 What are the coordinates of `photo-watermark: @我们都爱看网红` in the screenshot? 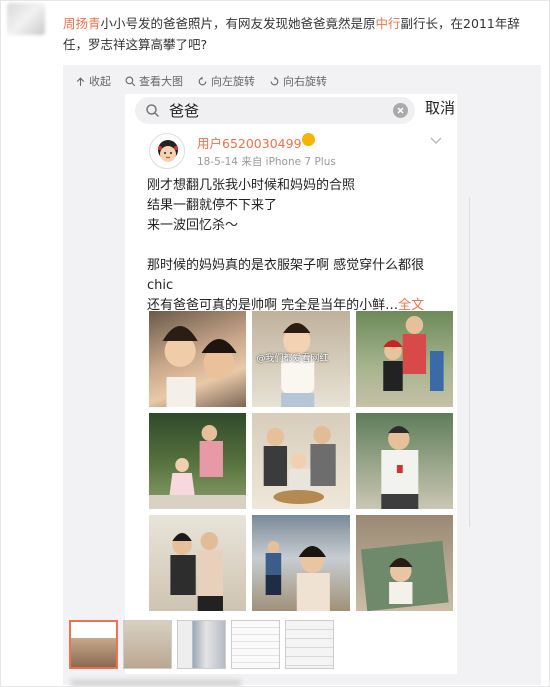 It's located at (292, 359).